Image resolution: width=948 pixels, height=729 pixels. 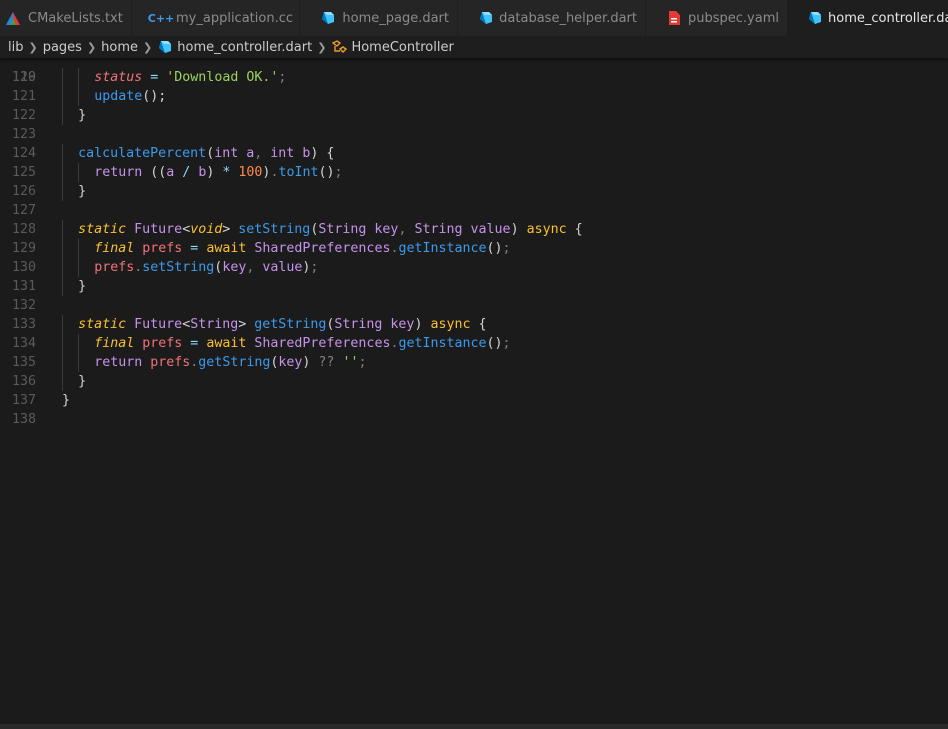 What do you see at coordinates (62, 47) in the screenshot?
I see `breadcrumb-item-pages: pages` at bounding box center [62, 47].